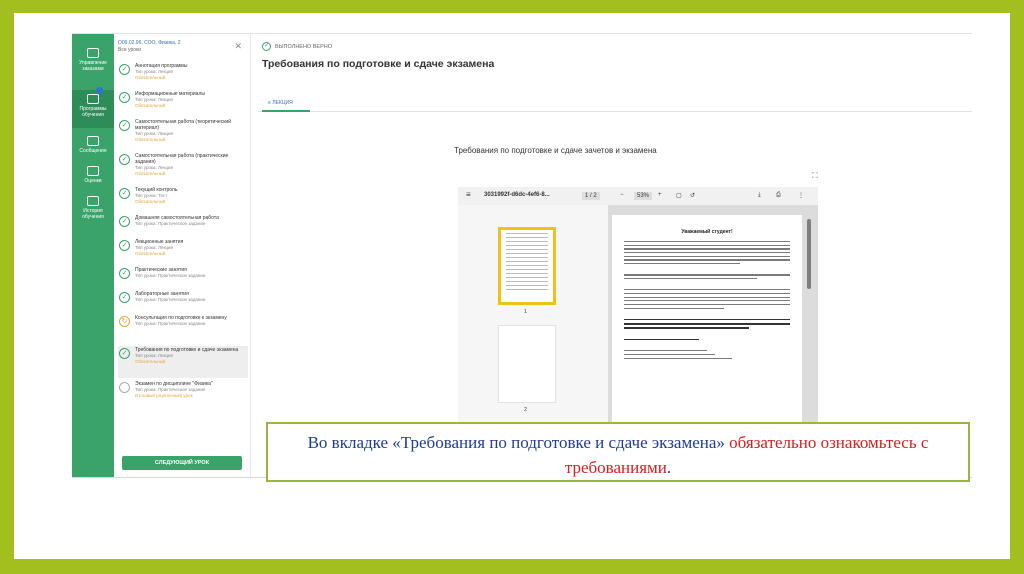 Image resolution: width=1024 pixels, height=574 pixels. What do you see at coordinates (527, 364) in the screenshot?
I see `page-thumbnail` at bounding box center [527, 364].